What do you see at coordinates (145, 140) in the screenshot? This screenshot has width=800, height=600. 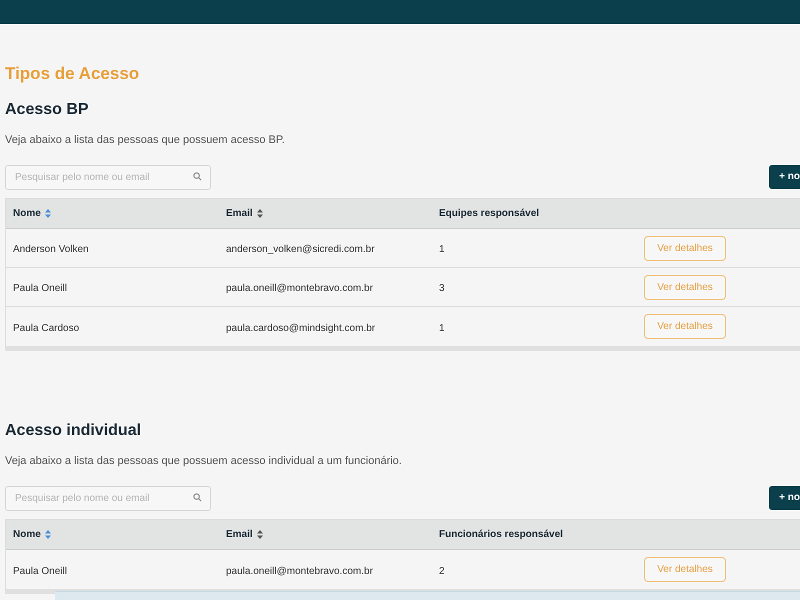 I see `section-description: Veja abaixo a lista das pessoas que possuem acesso BP.` at bounding box center [145, 140].